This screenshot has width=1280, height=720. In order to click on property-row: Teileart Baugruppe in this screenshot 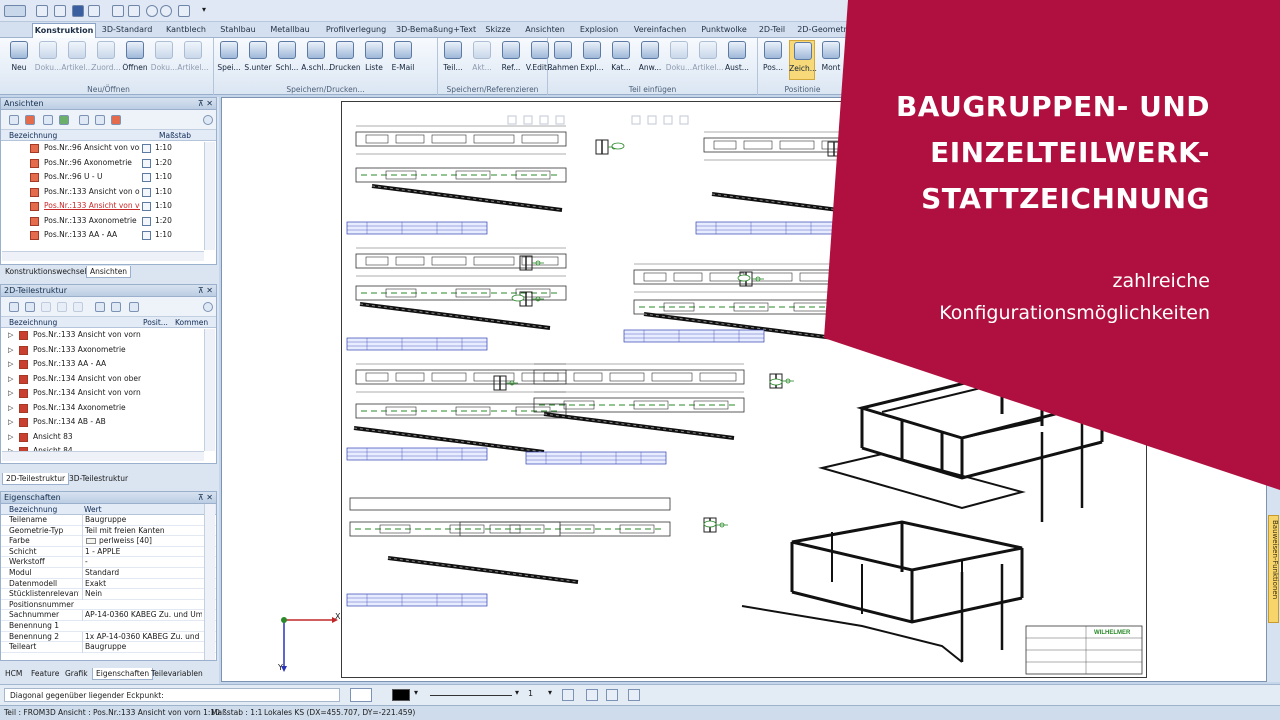, I will do `click(108, 647)`.